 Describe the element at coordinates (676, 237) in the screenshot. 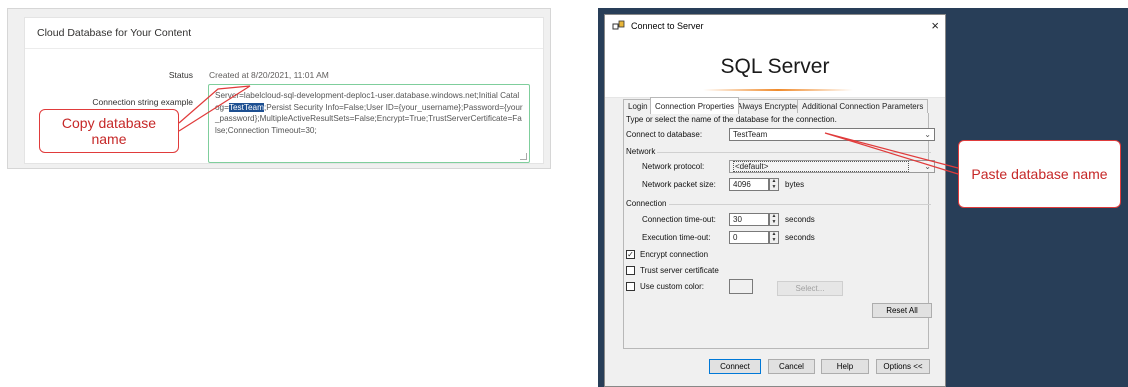

I see `exec-timeout-label: Execution time-out:` at that location.